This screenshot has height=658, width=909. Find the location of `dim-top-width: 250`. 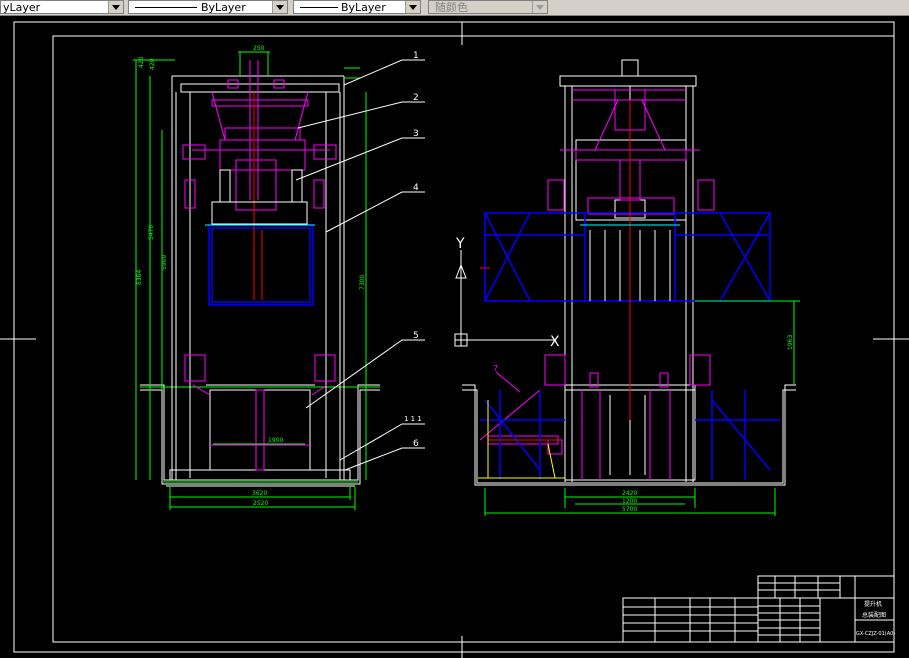

dim-top-width: 250 is located at coordinates (259, 48).